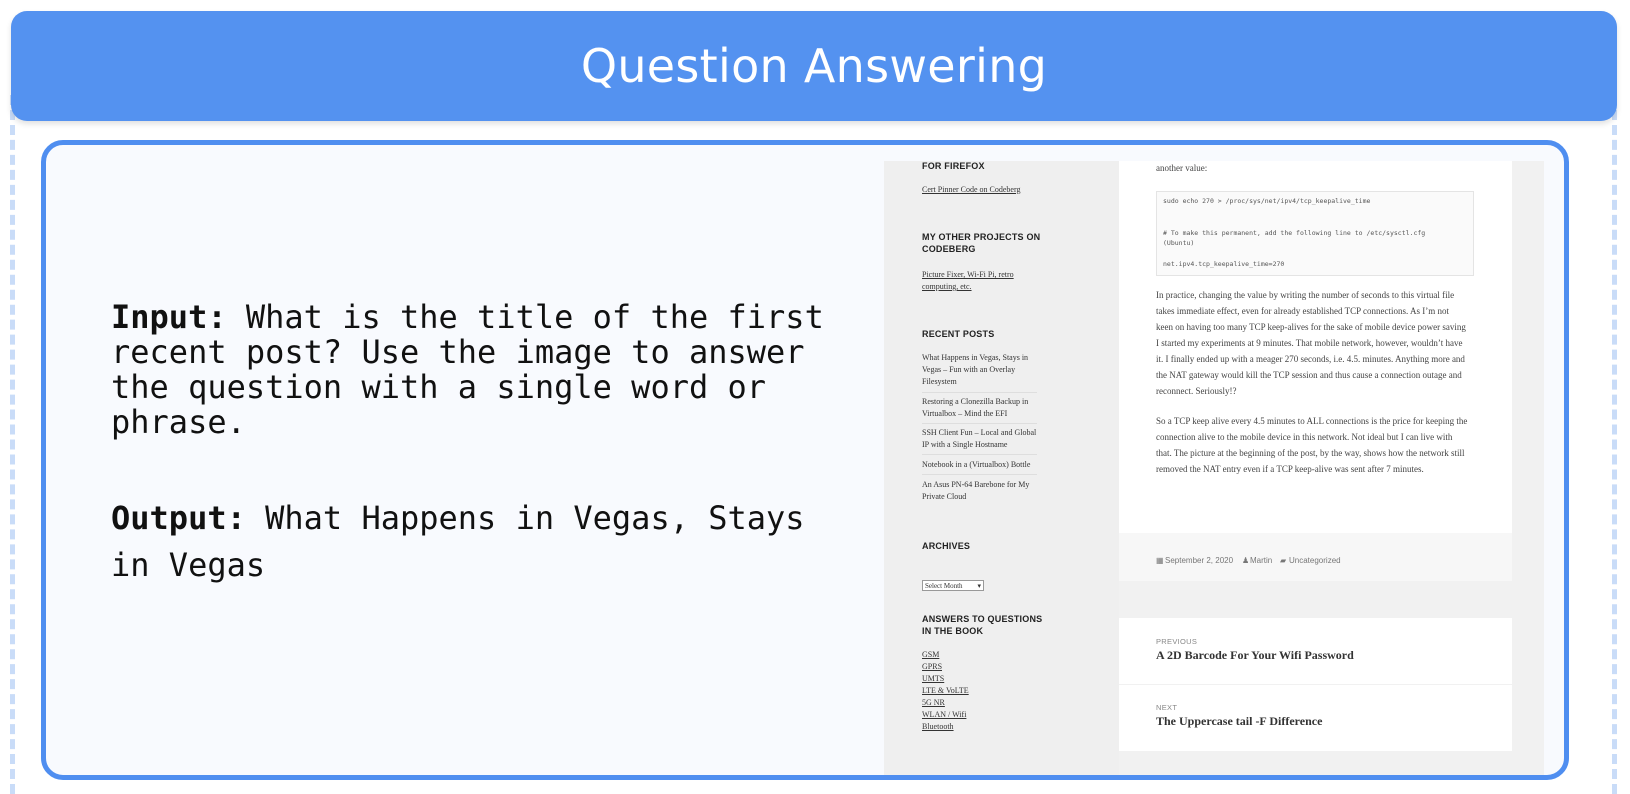 The height and width of the screenshot is (794, 1630). Describe the element at coordinates (958, 334) in the screenshot. I see `recent-posts-heading: RECENT POSTS` at that location.